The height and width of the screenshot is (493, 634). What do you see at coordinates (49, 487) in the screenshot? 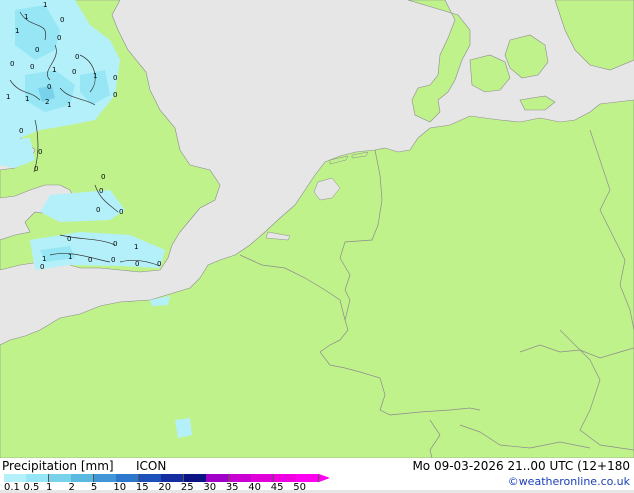
I see `scale-tick-label: 1` at bounding box center [49, 487].